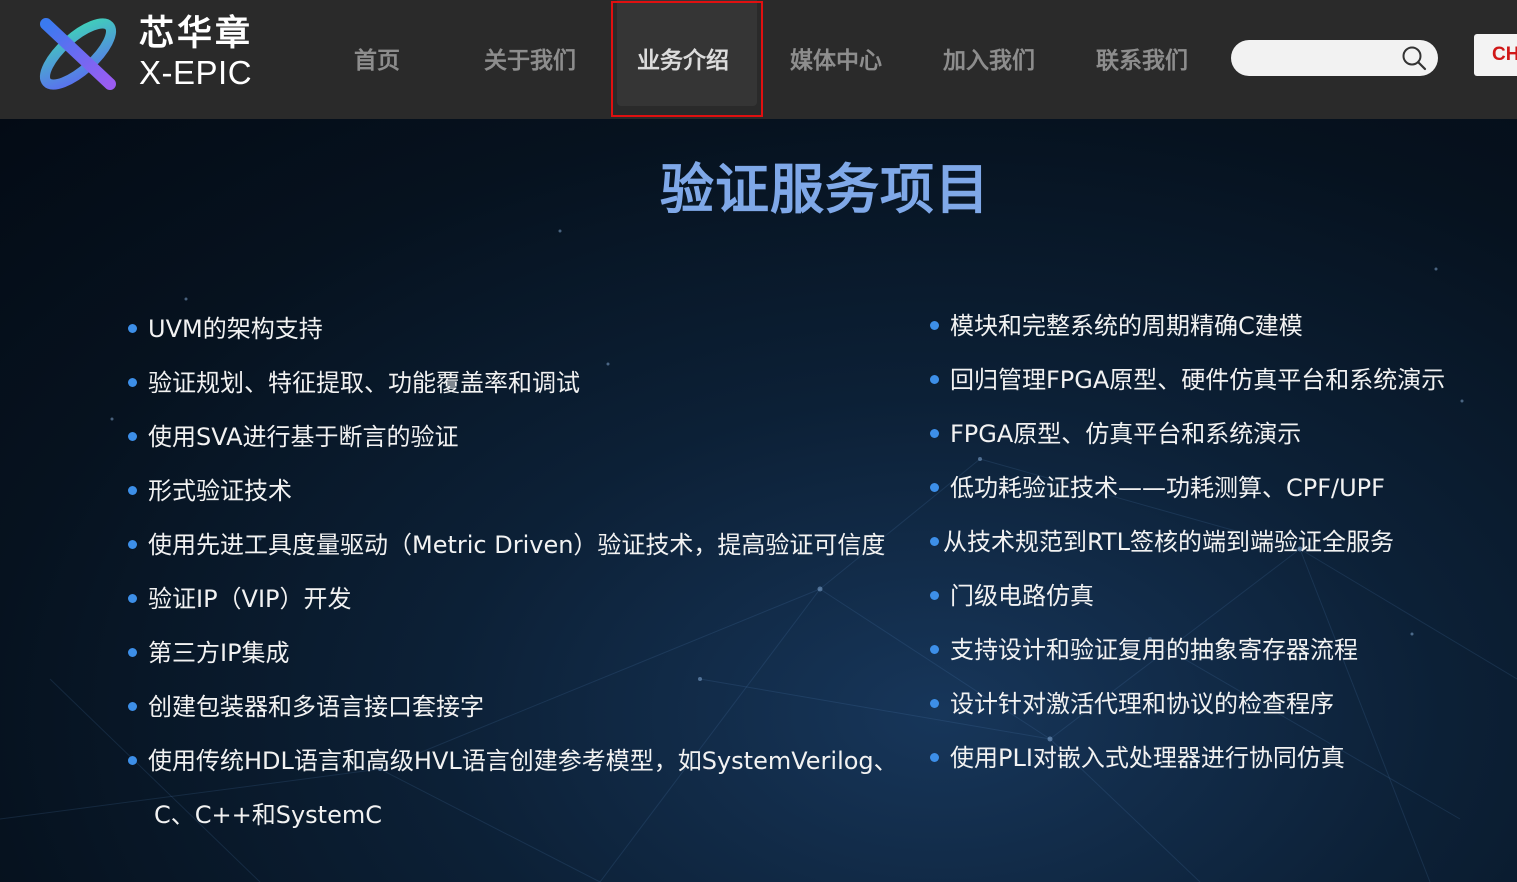  Describe the element at coordinates (1167, 488) in the screenshot. I see `right-service-text: 低功耗验证技术——功耗测算、CPF/UPF` at that location.